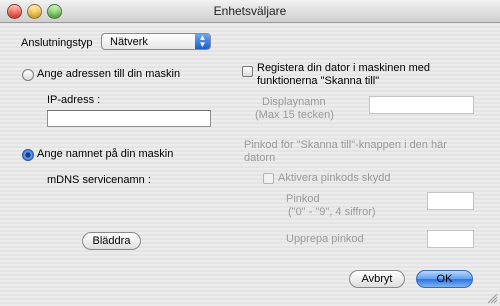  What do you see at coordinates (268, 178) in the screenshot?
I see `activate-pin-checkbox` at bounding box center [268, 178].